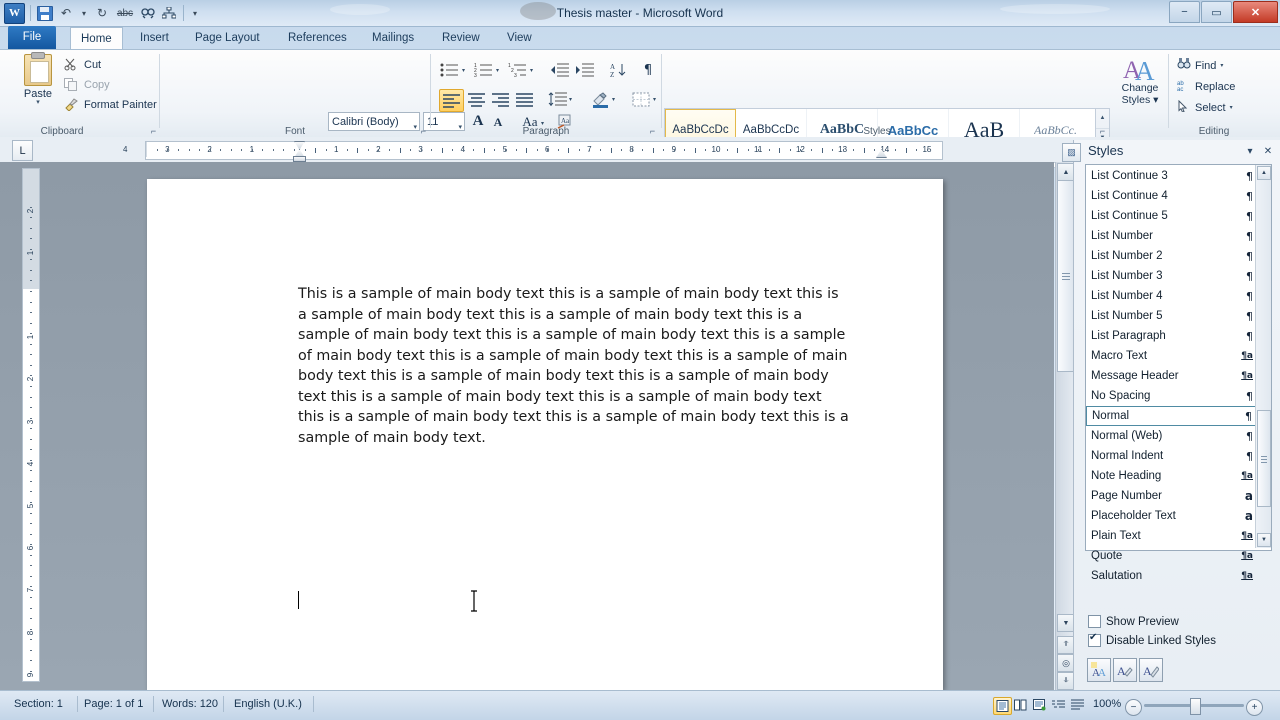  I want to click on styles-list-item: Salutation ¶a, so click(1177, 576).